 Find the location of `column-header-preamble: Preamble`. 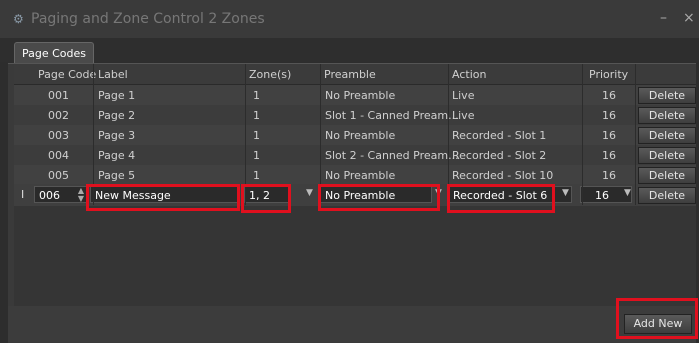

column-header-preamble: Preamble is located at coordinates (350, 74).